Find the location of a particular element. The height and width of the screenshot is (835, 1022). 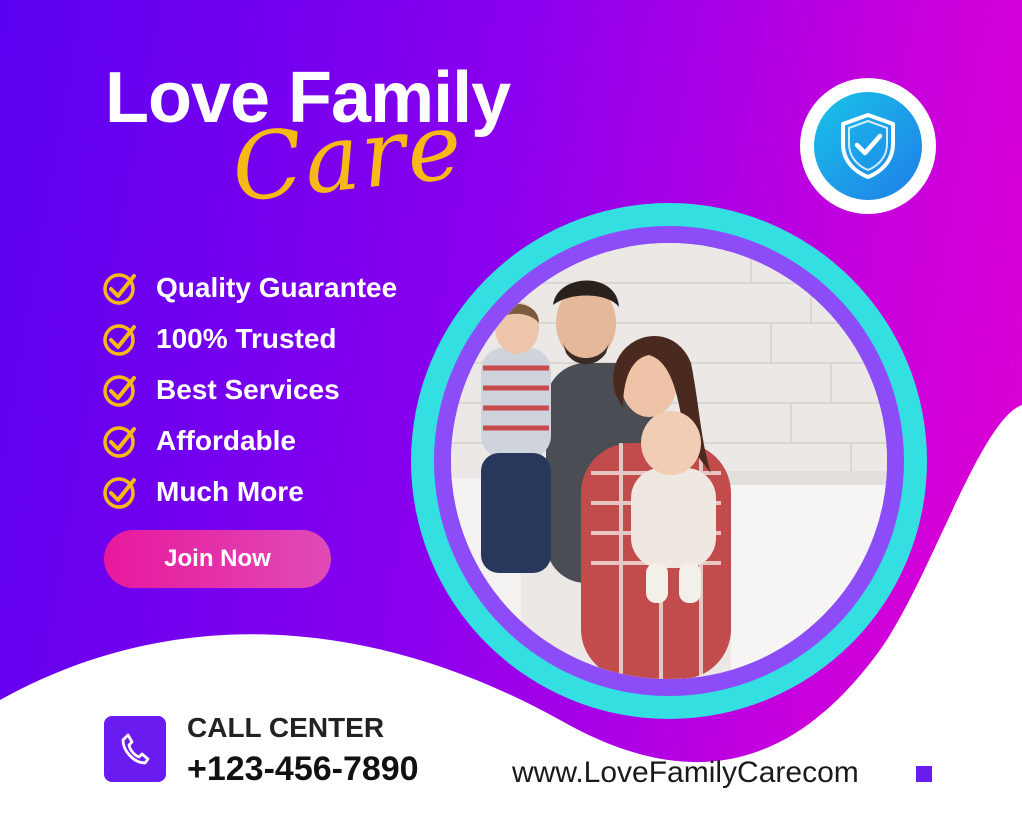

feature-item: 100% Trusted is located at coordinates (249, 338).